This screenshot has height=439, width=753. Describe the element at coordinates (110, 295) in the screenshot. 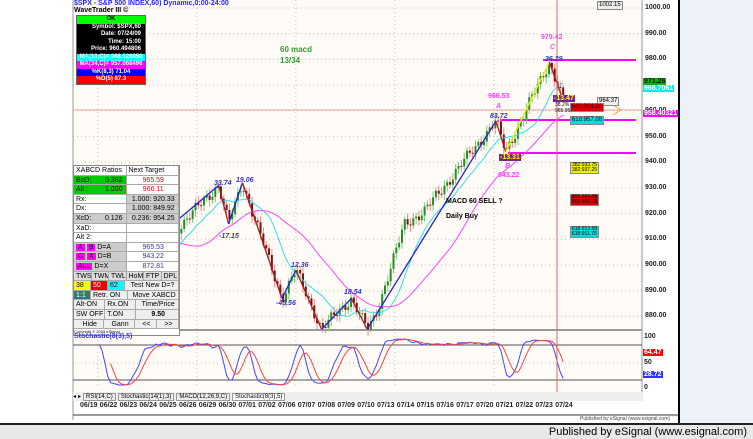

I see `retr-button: Retr. ON` at that location.